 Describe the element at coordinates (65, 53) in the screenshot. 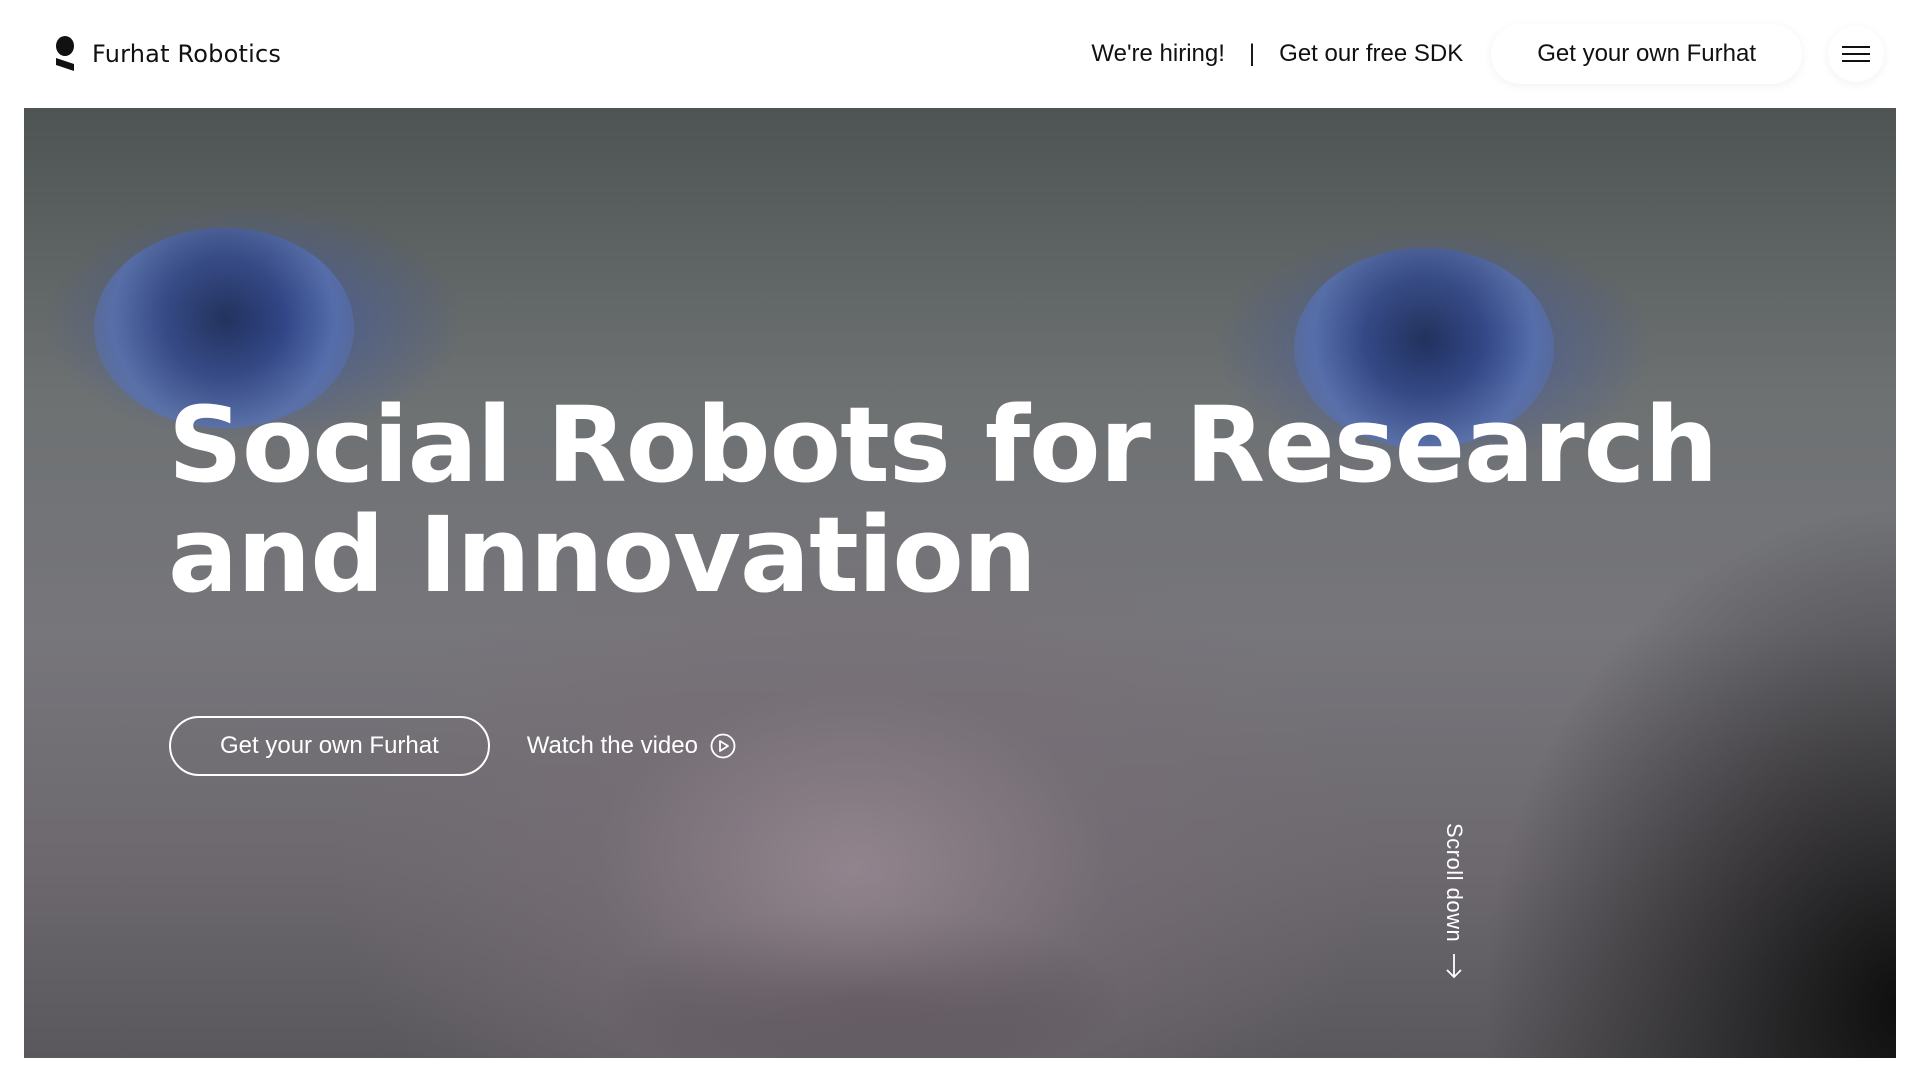

I see `furhat-logo-icon` at that location.